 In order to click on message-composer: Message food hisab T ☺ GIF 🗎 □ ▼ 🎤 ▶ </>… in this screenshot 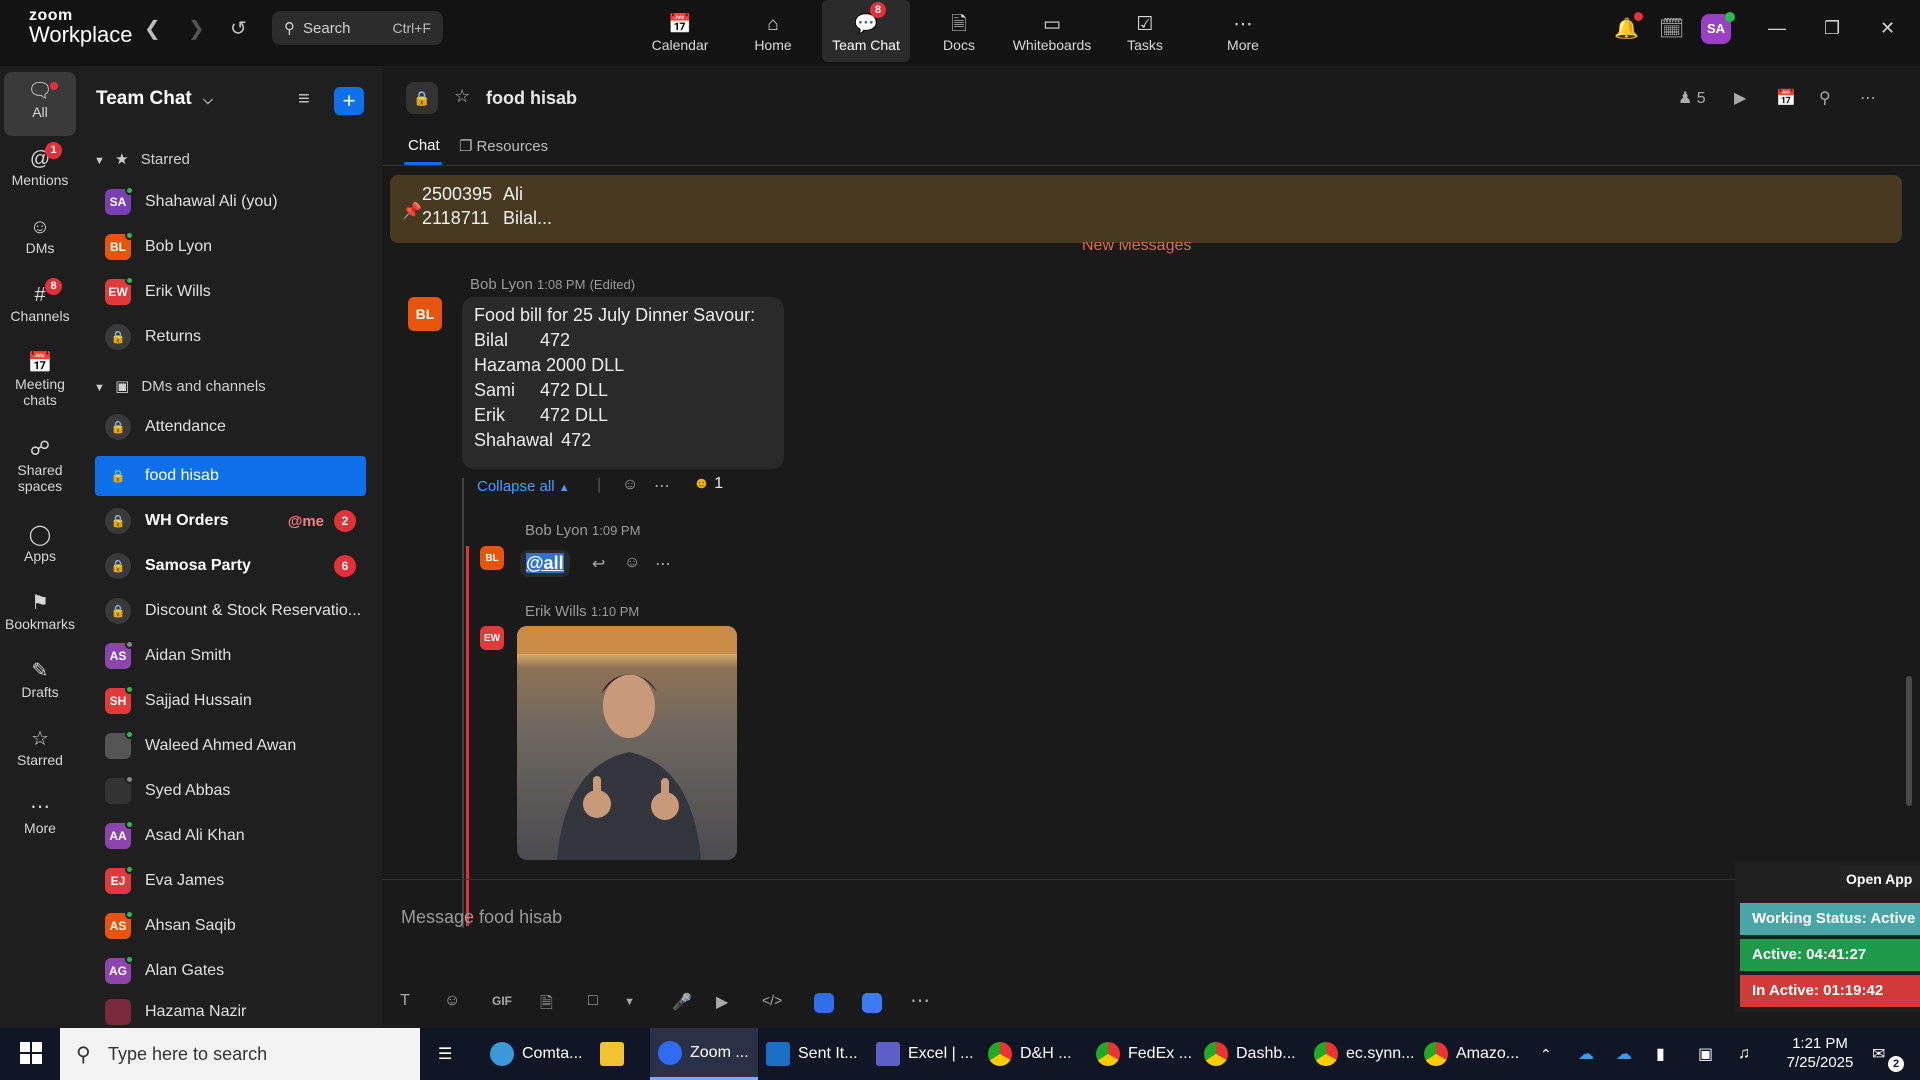, I will do `click(1151, 953)`.